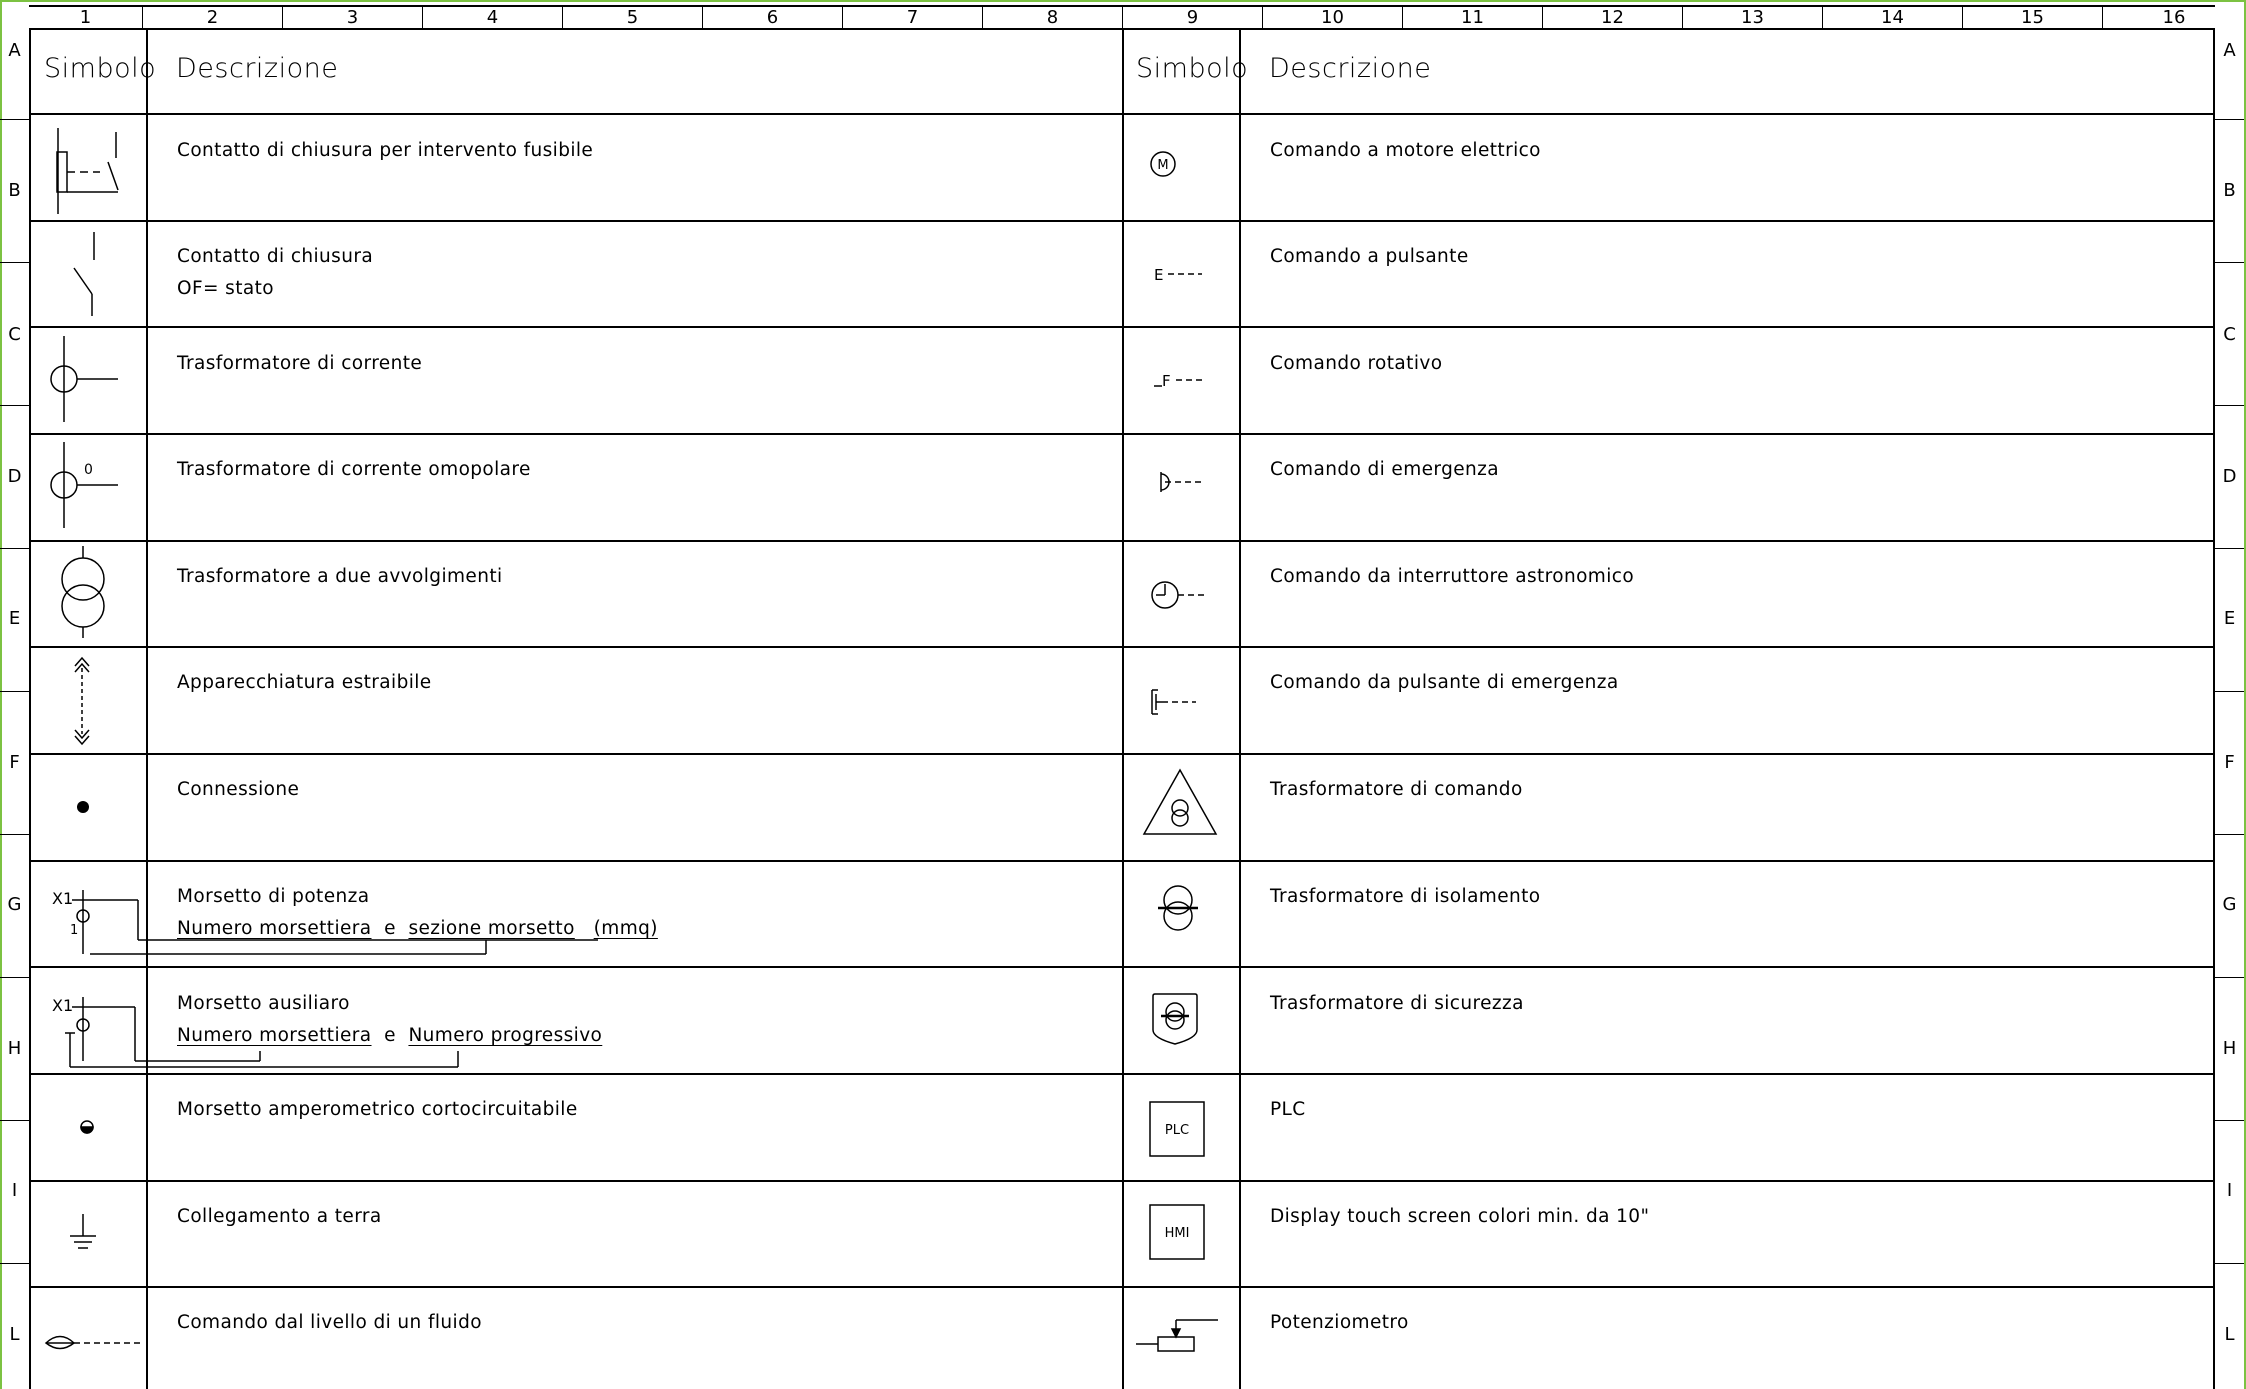 This screenshot has height=1389, width=2246. I want to click on column-number: 14, so click(1893, 17).